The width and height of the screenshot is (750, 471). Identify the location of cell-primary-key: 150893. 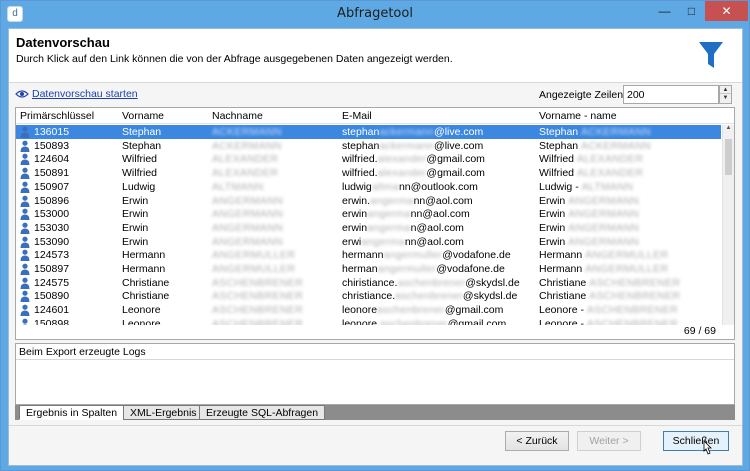
(52, 145).